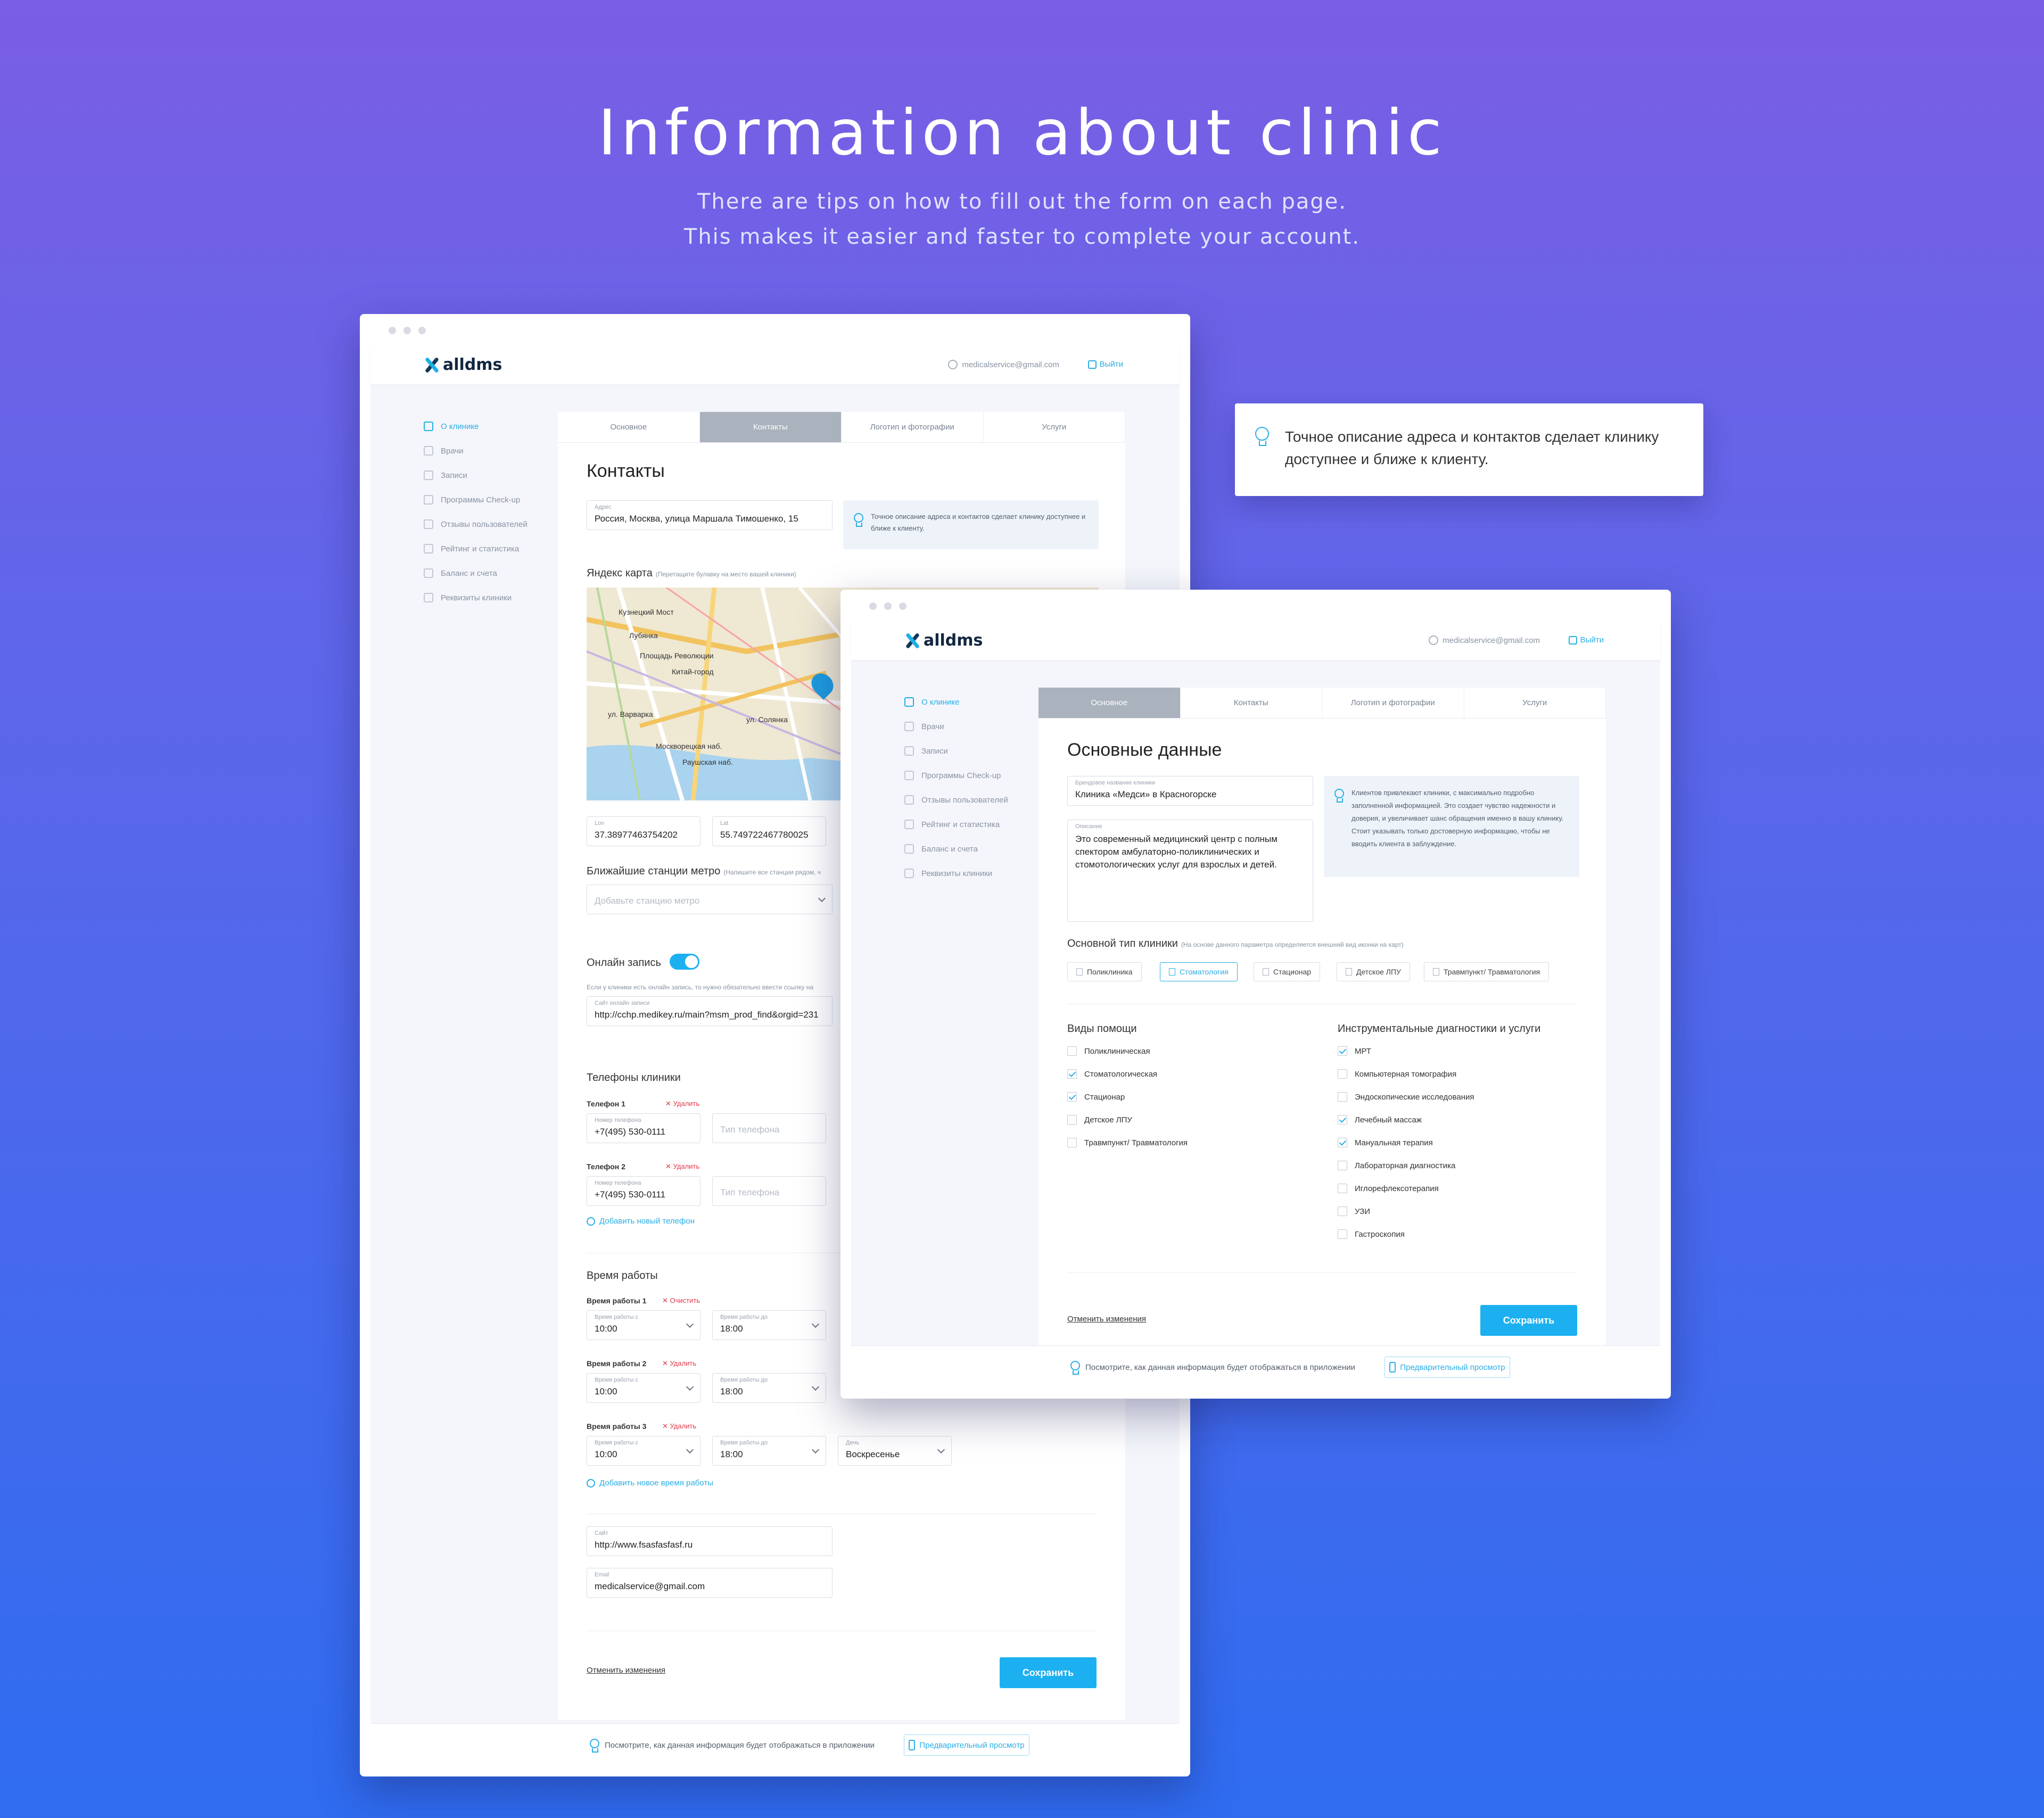 This screenshot has width=2044, height=1818. I want to click on hours2-label: Время работы 2, so click(617, 1363).